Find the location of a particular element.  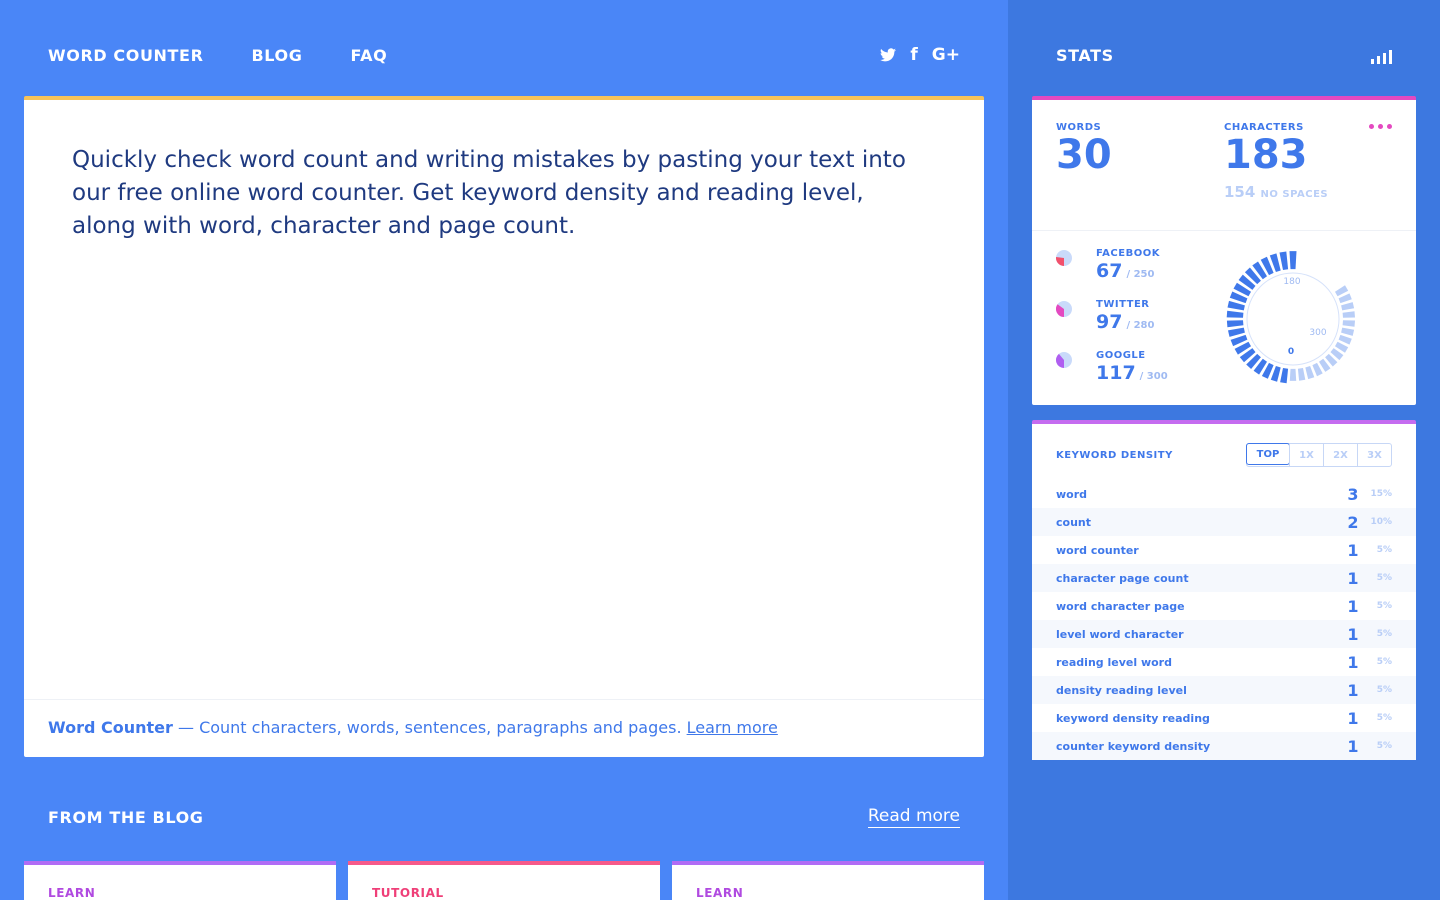

blog-card-category: TUTORIAL is located at coordinates (408, 893).